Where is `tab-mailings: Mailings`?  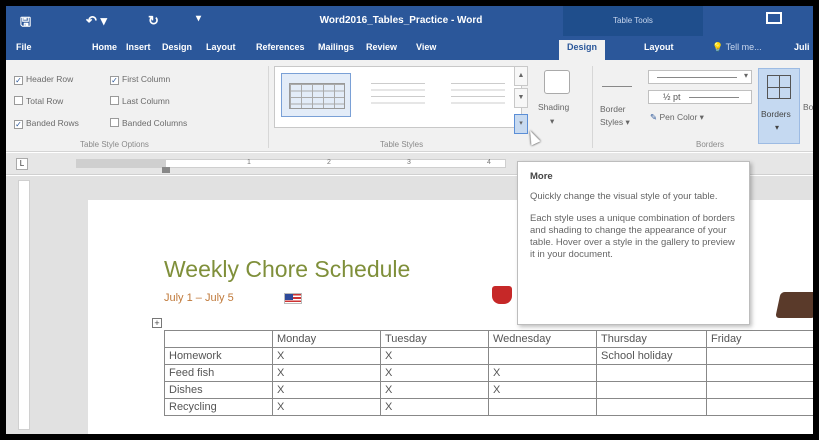
tab-mailings: Mailings is located at coordinates (336, 47).